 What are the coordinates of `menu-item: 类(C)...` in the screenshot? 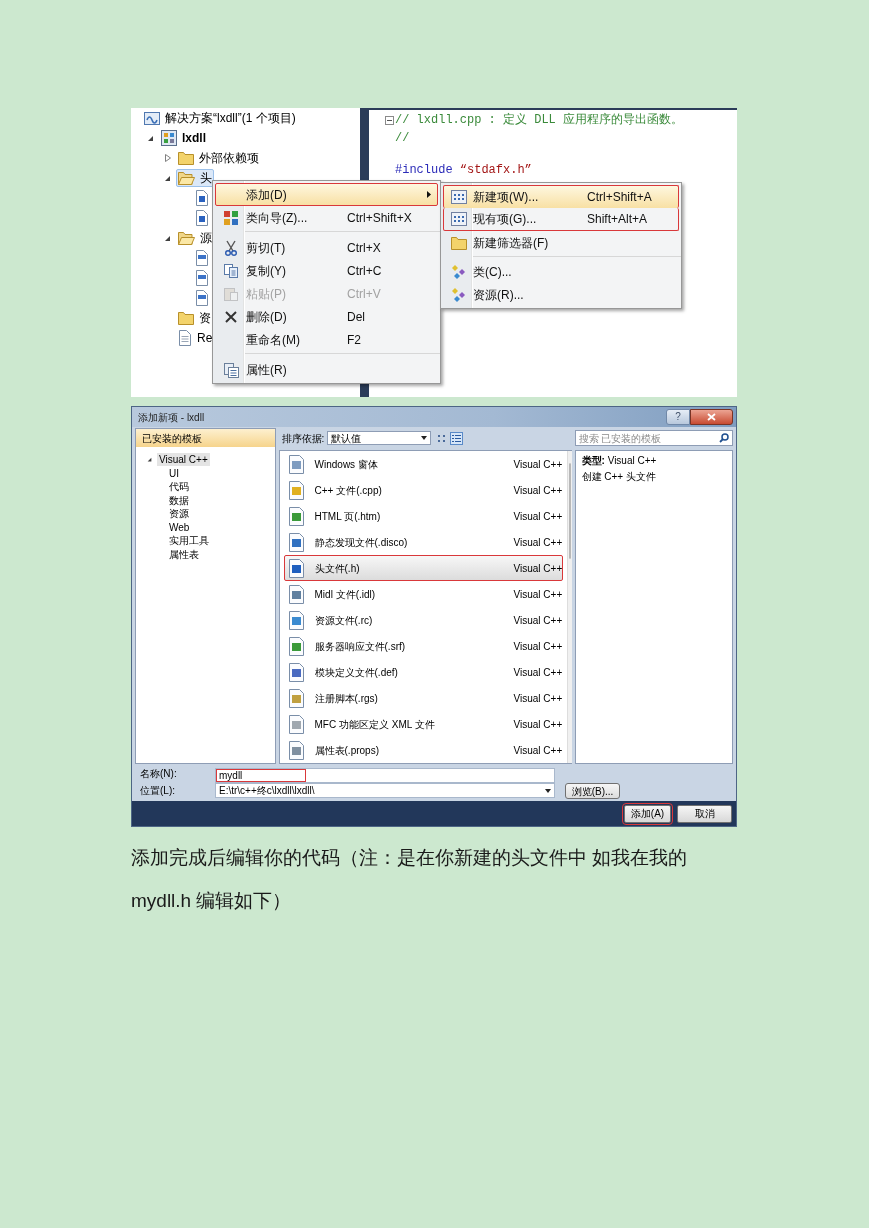 It's located at (561, 271).